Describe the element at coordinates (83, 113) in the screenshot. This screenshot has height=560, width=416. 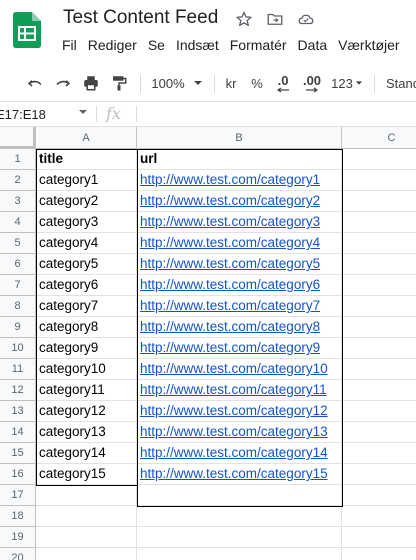
I see `name-box-dropdown-icon` at that location.